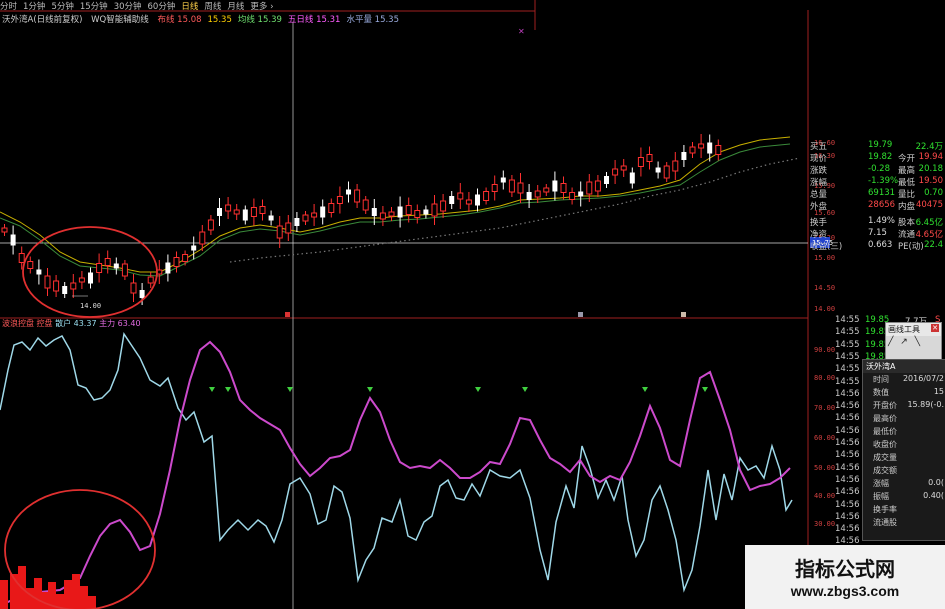 The height and width of the screenshot is (609, 945). I want to click on info-key: 成交额, so click(885, 470).